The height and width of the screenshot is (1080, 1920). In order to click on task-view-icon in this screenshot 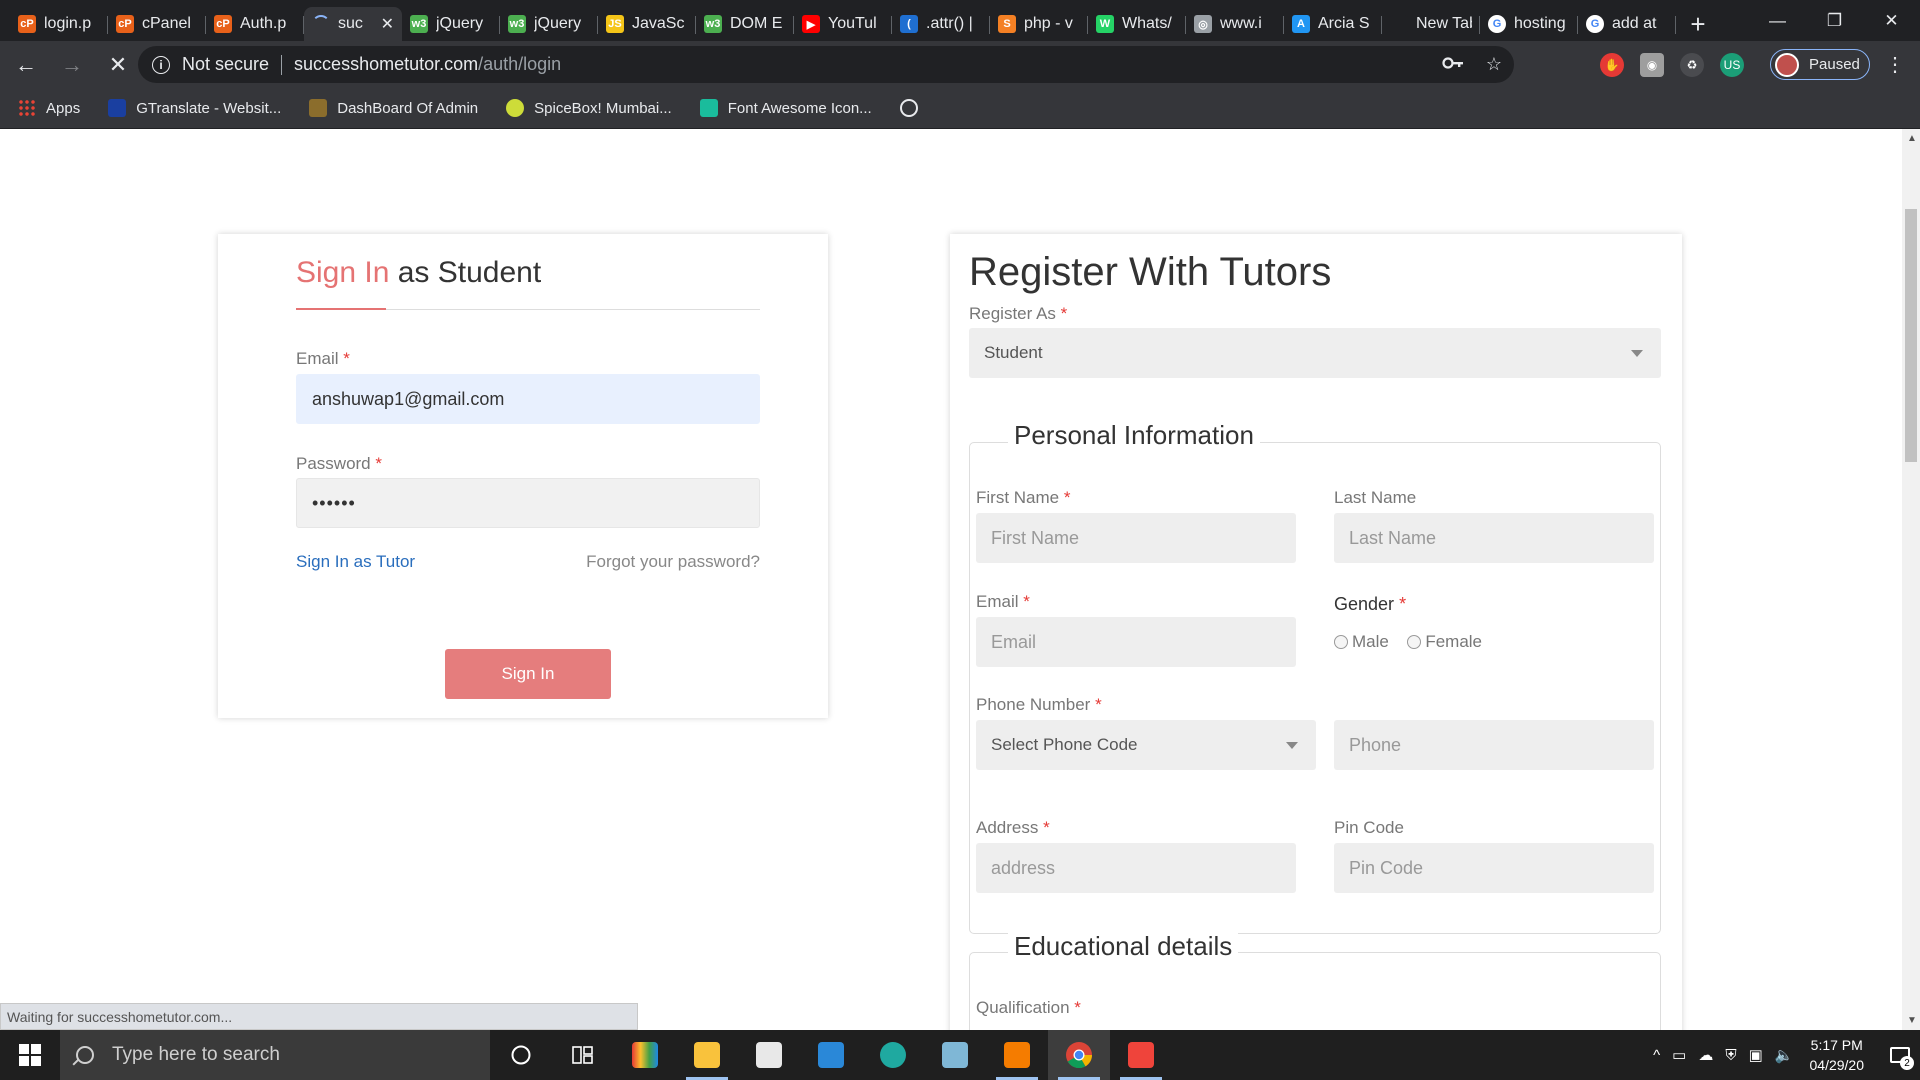, I will do `click(583, 1055)`.